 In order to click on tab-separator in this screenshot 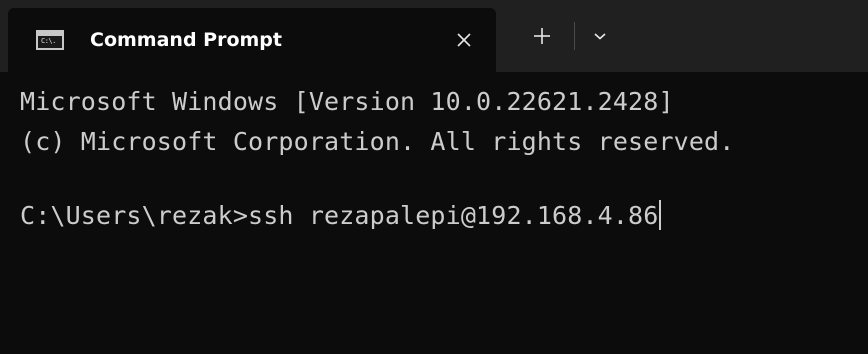, I will do `click(574, 36)`.